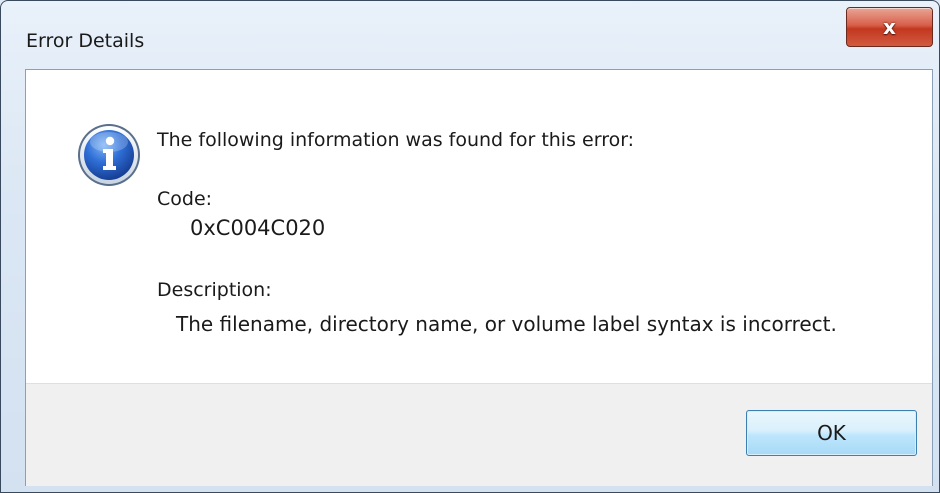 The image size is (940, 493). I want to click on close-icon: x, so click(889, 27).